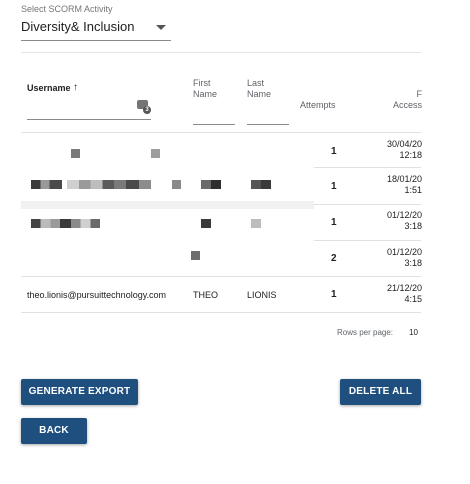 The height and width of the screenshot is (484, 470). What do you see at coordinates (413, 190) in the screenshot?
I see `time-text: 1:51` at bounding box center [413, 190].